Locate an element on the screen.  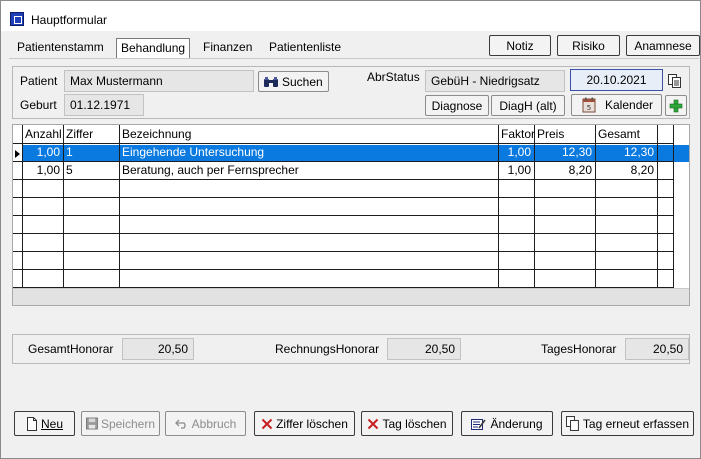
ziffer-loeschen-button: Ziffer löschen is located at coordinates (304, 423).